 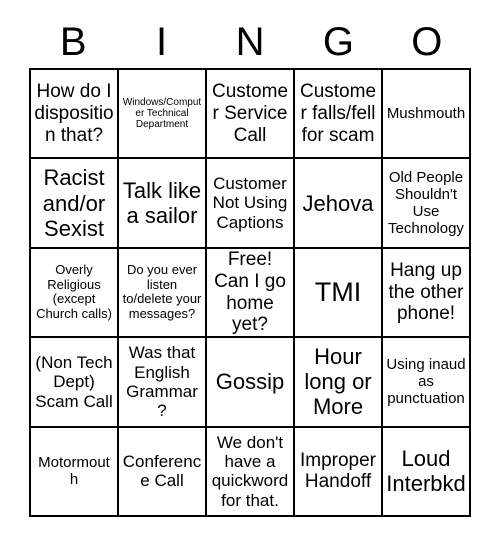 I want to click on bingo-cell-label: We don't have a quickword for that., so click(x=250, y=471).